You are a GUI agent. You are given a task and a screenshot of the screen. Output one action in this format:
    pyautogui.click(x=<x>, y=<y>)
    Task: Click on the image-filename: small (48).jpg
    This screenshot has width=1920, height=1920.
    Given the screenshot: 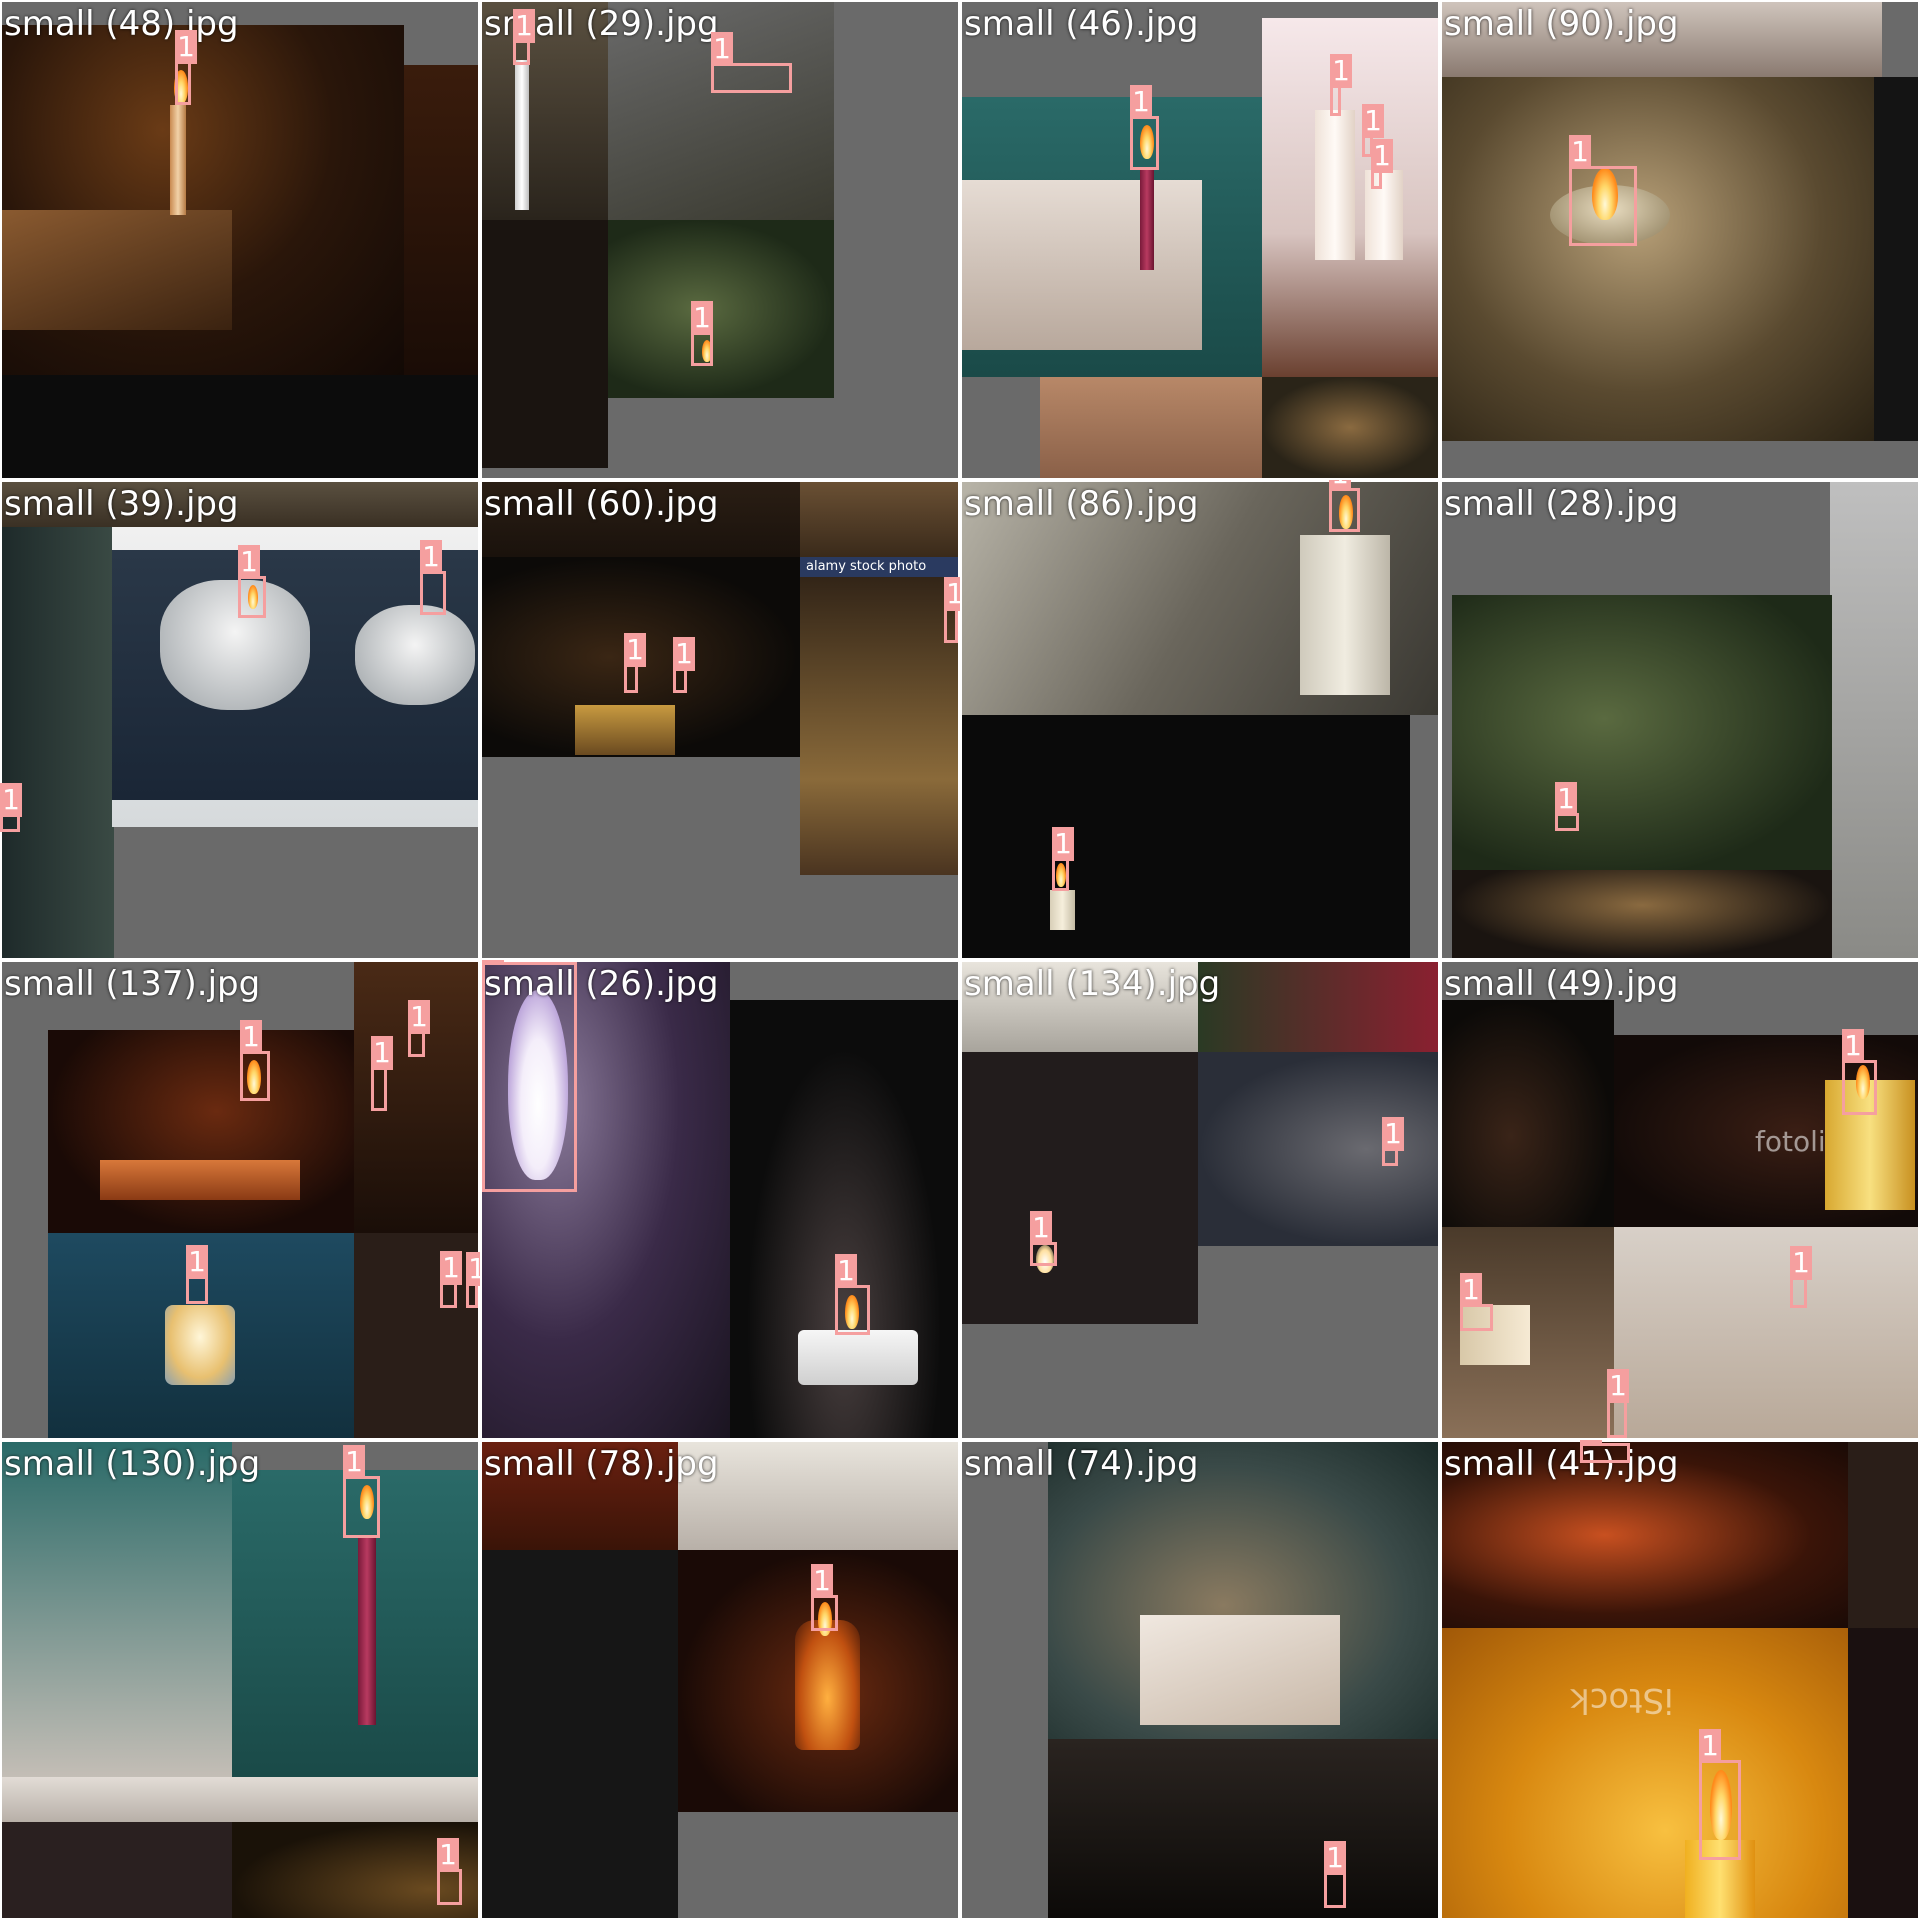 What is the action you would take?
    pyautogui.click(x=121, y=24)
    